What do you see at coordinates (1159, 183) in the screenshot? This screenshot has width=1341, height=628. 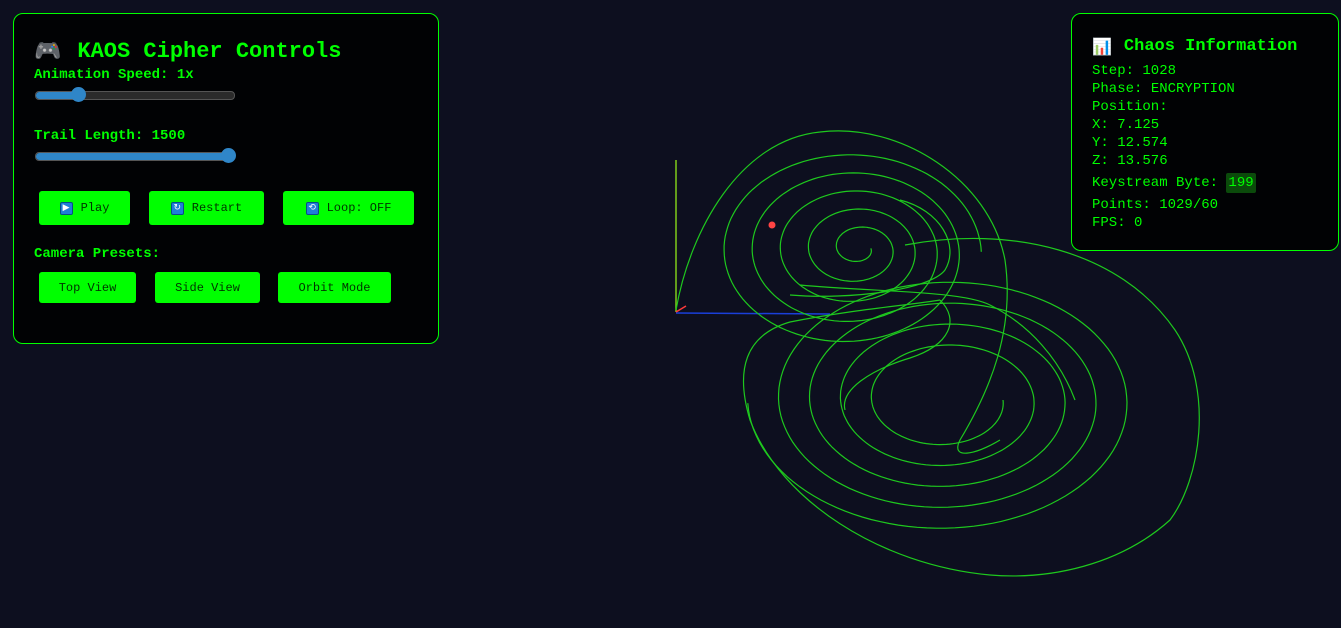 I see `keystream-label: Keystream Byte:` at bounding box center [1159, 183].